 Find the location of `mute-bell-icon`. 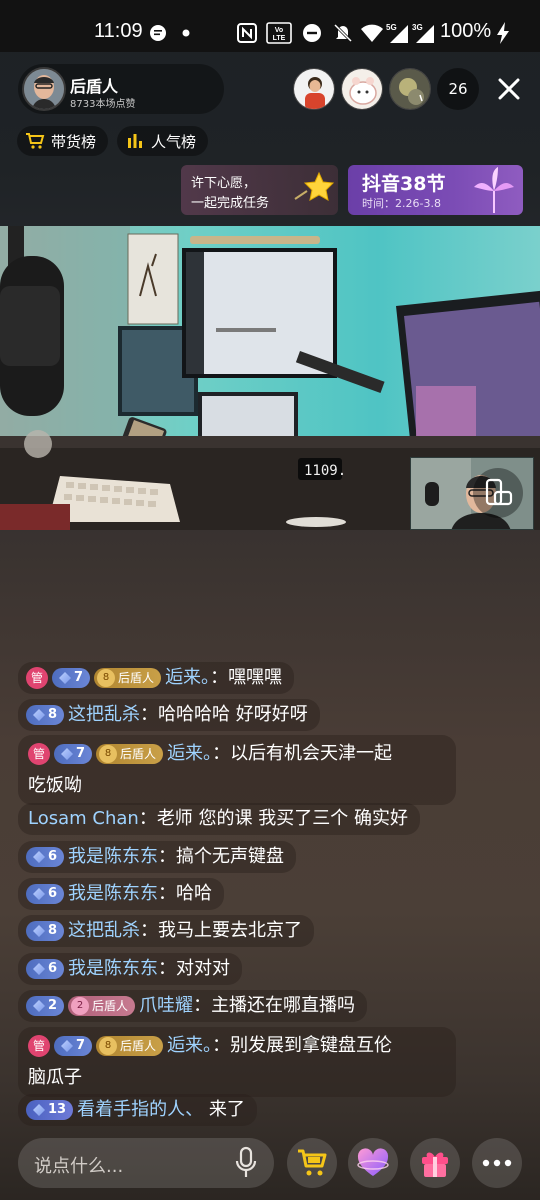

mute-bell-icon is located at coordinates (343, 33).